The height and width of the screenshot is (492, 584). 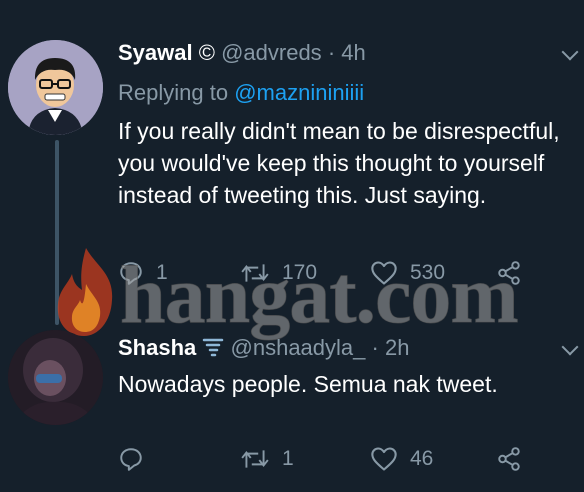 I want to click on reply-button, so click(x=137, y=459).